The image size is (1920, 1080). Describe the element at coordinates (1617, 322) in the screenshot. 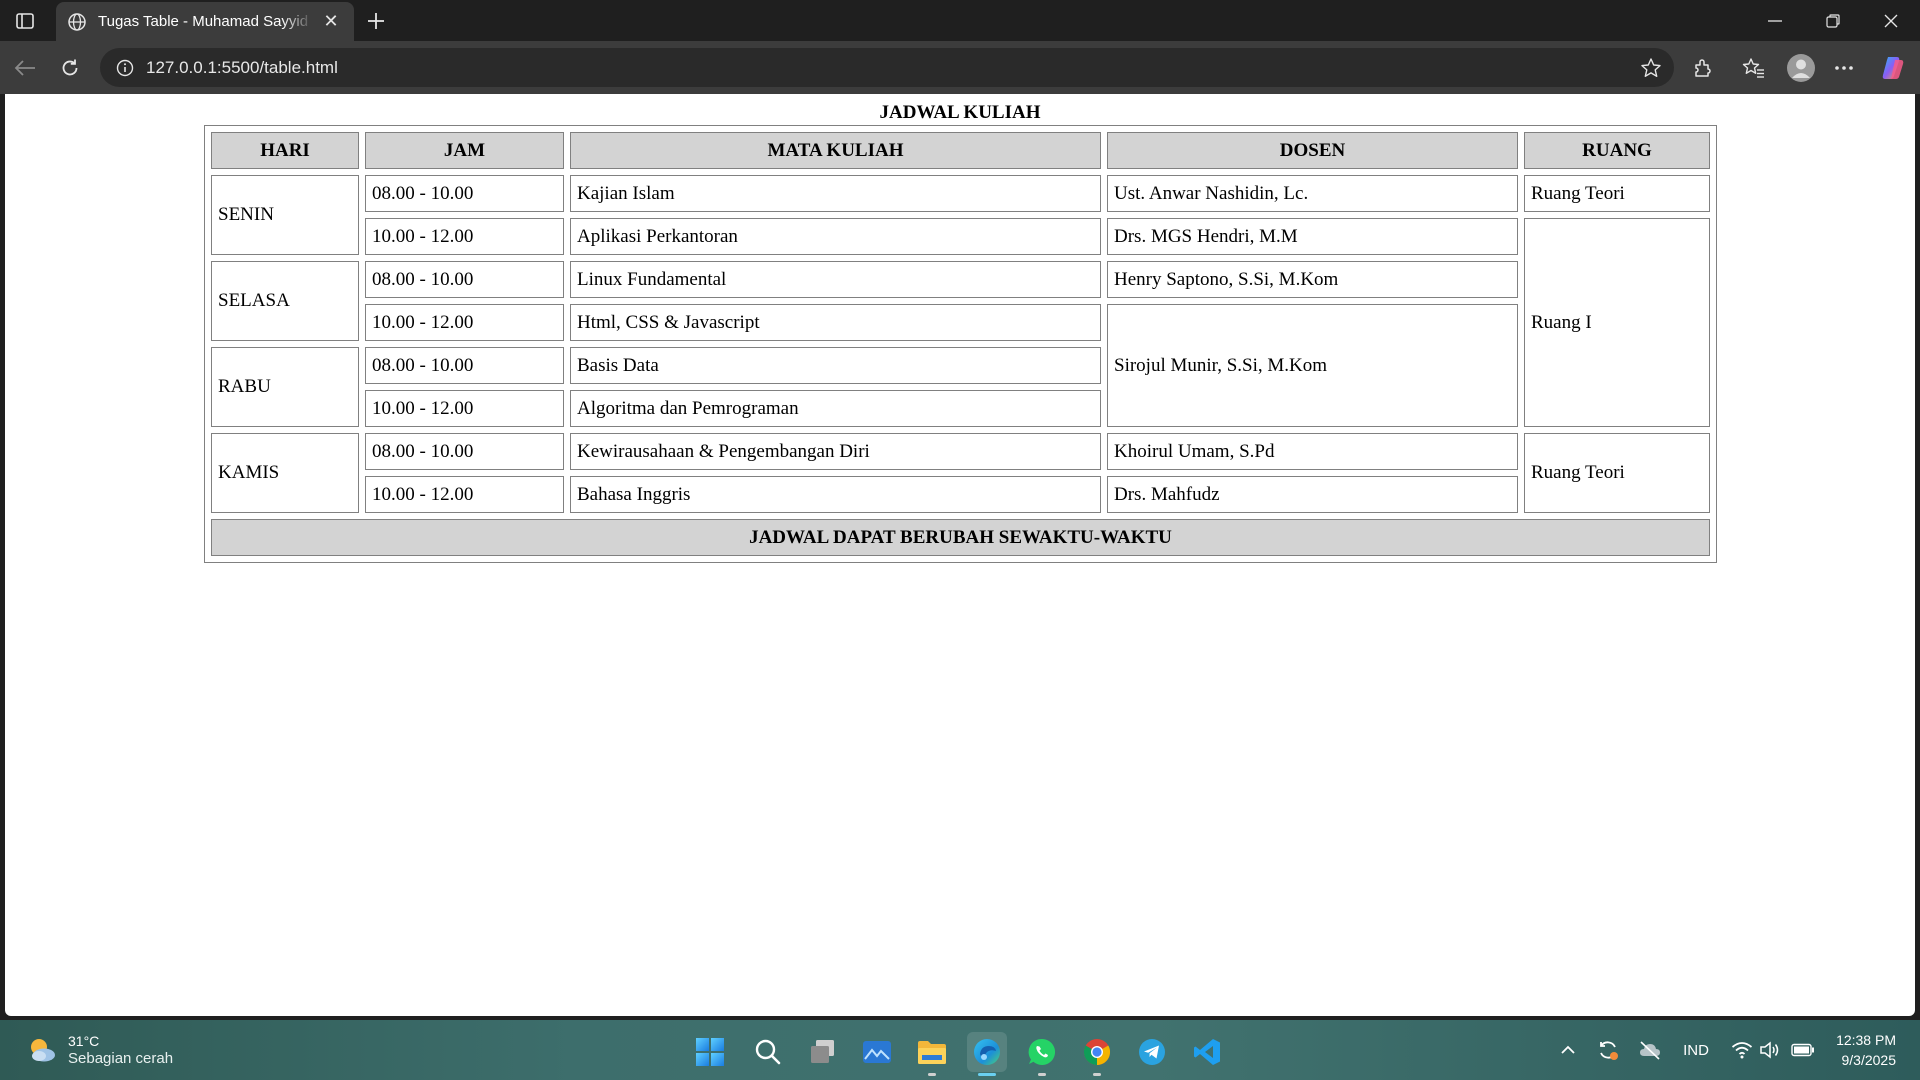

I see `room-cell: Ruang I` at that location.